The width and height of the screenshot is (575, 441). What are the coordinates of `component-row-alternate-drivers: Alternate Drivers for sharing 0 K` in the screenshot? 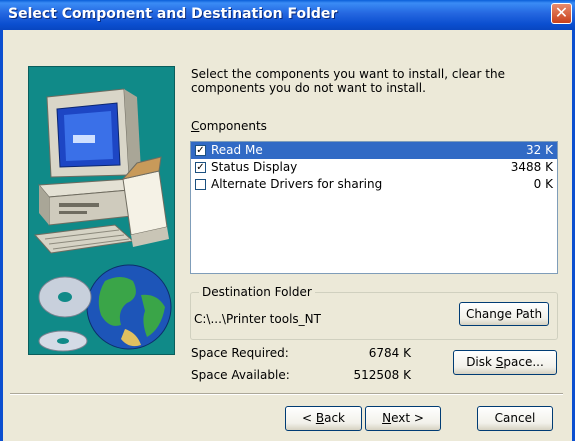 It's located at (374, 184).